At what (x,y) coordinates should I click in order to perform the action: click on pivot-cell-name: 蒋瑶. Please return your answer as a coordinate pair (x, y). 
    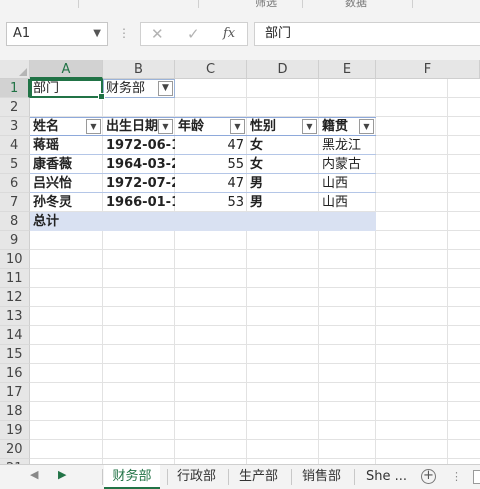
    Looking at the image, I should click on (66, 145).